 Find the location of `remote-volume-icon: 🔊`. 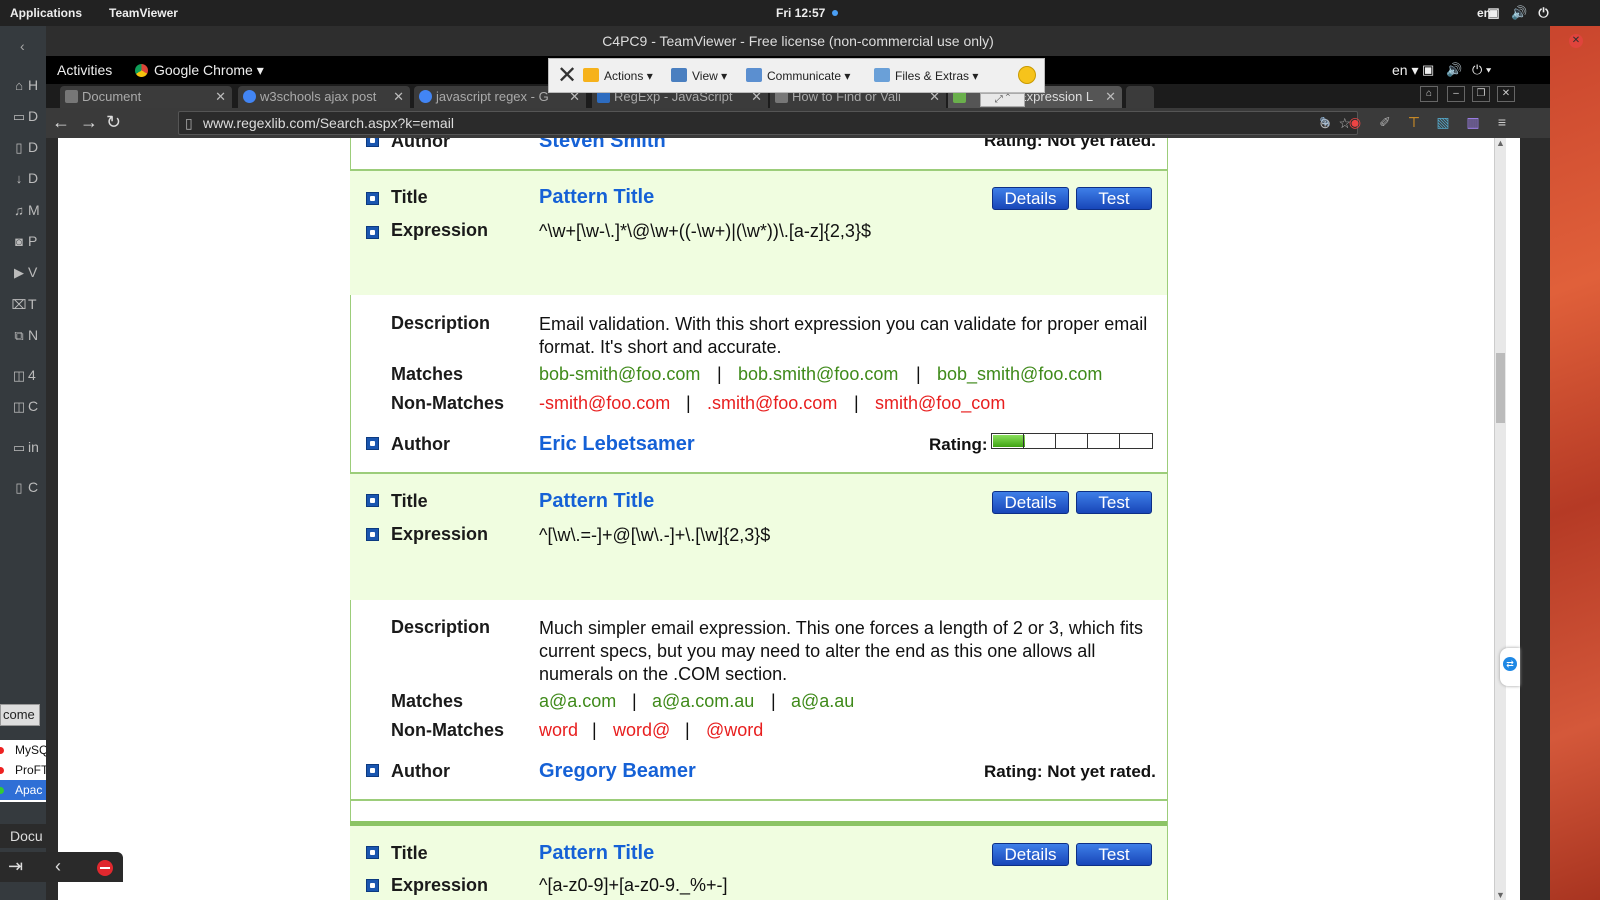

remote-volume-icon: 🔊 is located at coordinates (1454, 70).